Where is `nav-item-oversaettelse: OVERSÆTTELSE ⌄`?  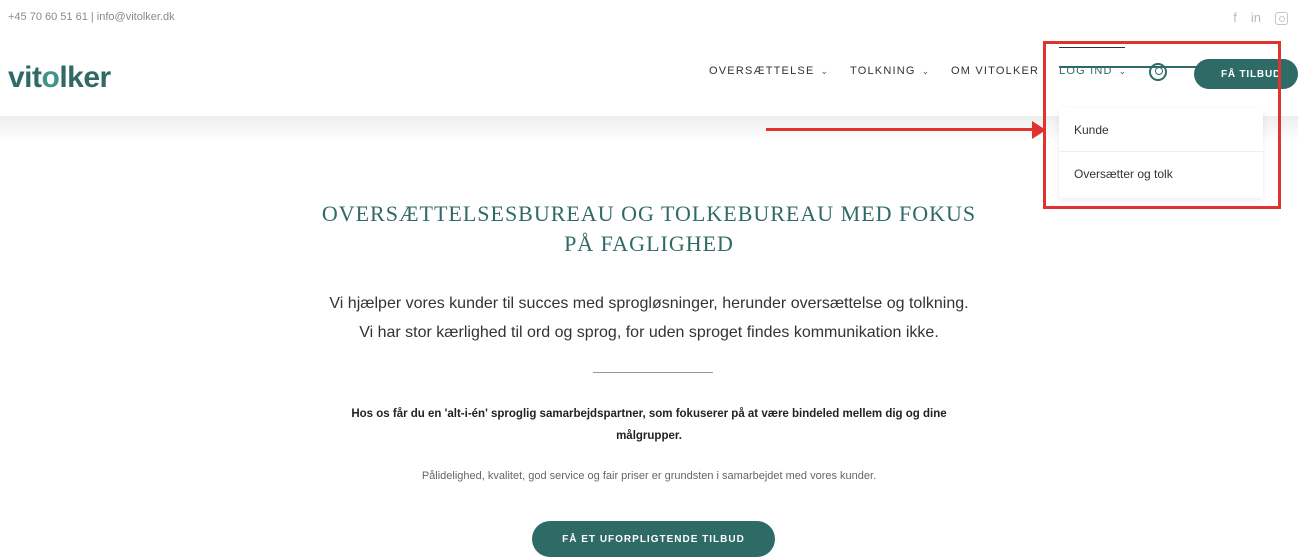
nav-item-oversaettelse: OVERSÆTTELSE ⌄ is located at coordinates (769, 71).